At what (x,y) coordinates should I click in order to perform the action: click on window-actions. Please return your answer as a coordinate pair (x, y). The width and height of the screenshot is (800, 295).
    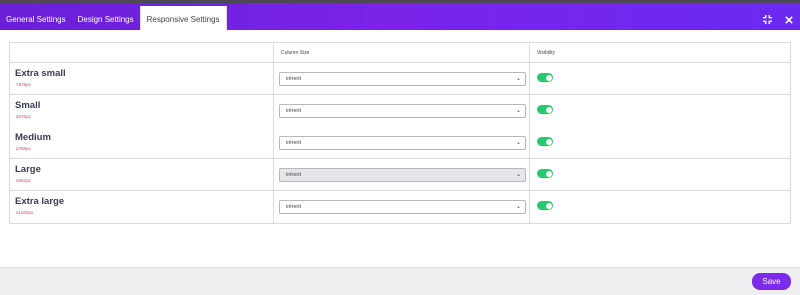
    Looking at the image, I should click on (778, 19).